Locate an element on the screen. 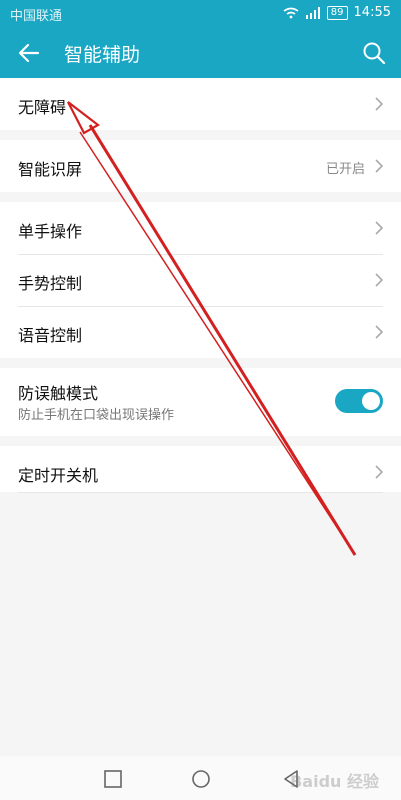  watermark: Baidu 经验 is located at coordinates (334, 781).